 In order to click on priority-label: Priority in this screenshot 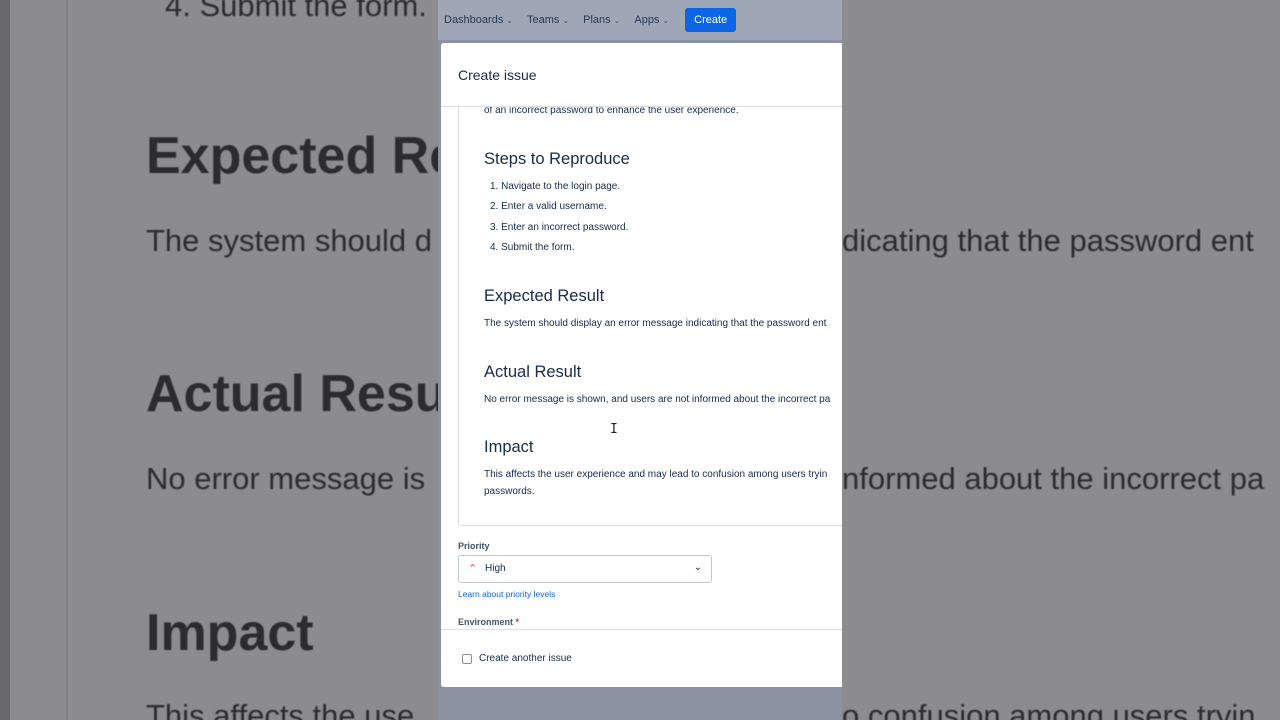, I will do `click(474, 546)`.